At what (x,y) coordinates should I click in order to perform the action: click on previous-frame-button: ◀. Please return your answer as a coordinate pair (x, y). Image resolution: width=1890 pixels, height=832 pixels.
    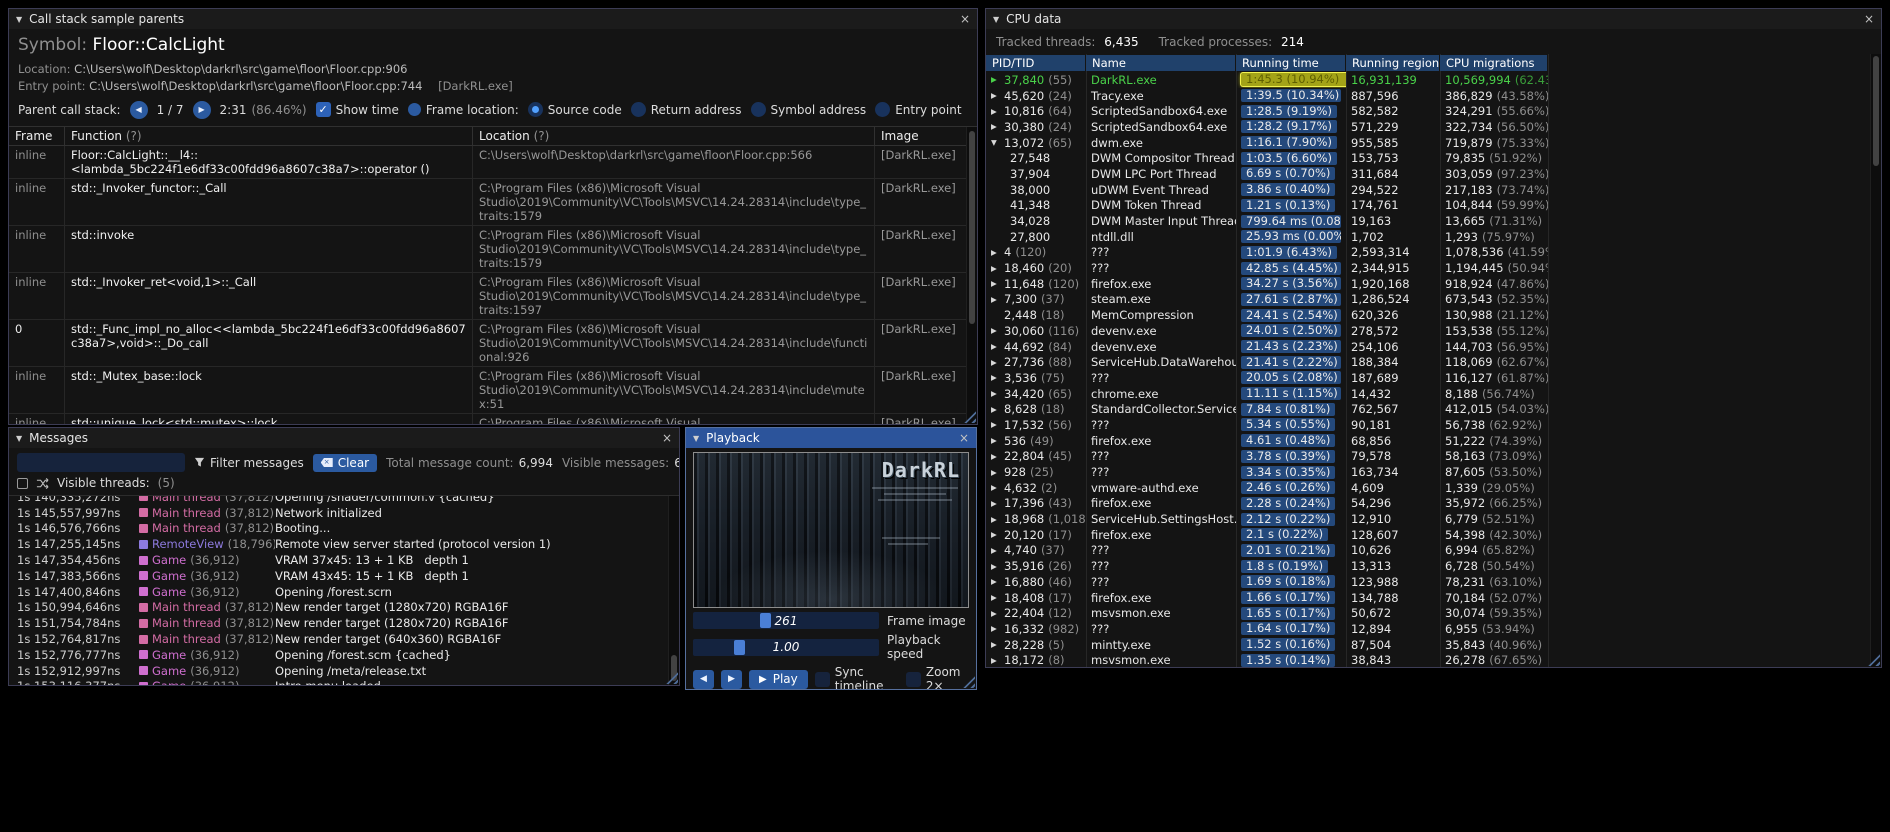
    Looking at the image, I should click on (703, 679).